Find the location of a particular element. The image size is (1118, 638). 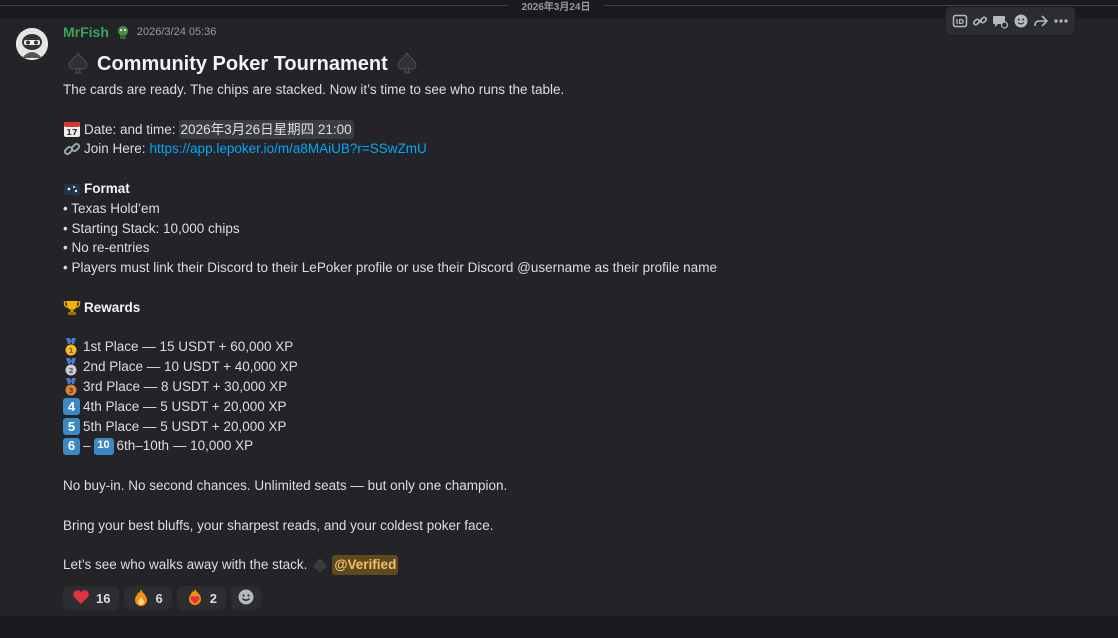

message-toolbar: ID is located at coordinates (1010, 21).